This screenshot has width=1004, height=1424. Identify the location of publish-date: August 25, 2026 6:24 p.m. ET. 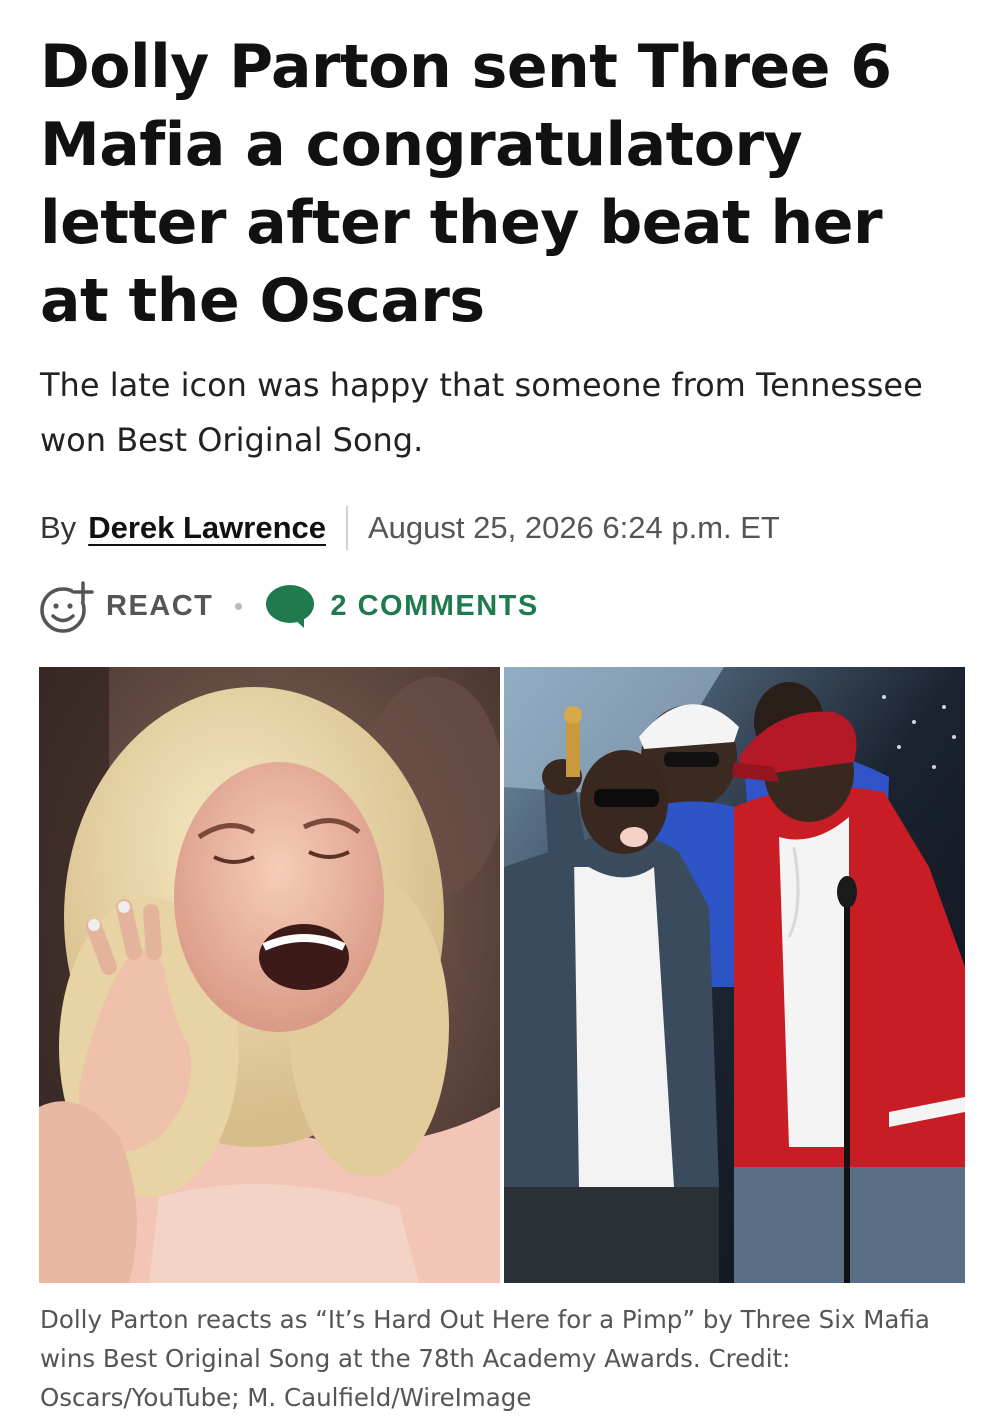
(574, 527).